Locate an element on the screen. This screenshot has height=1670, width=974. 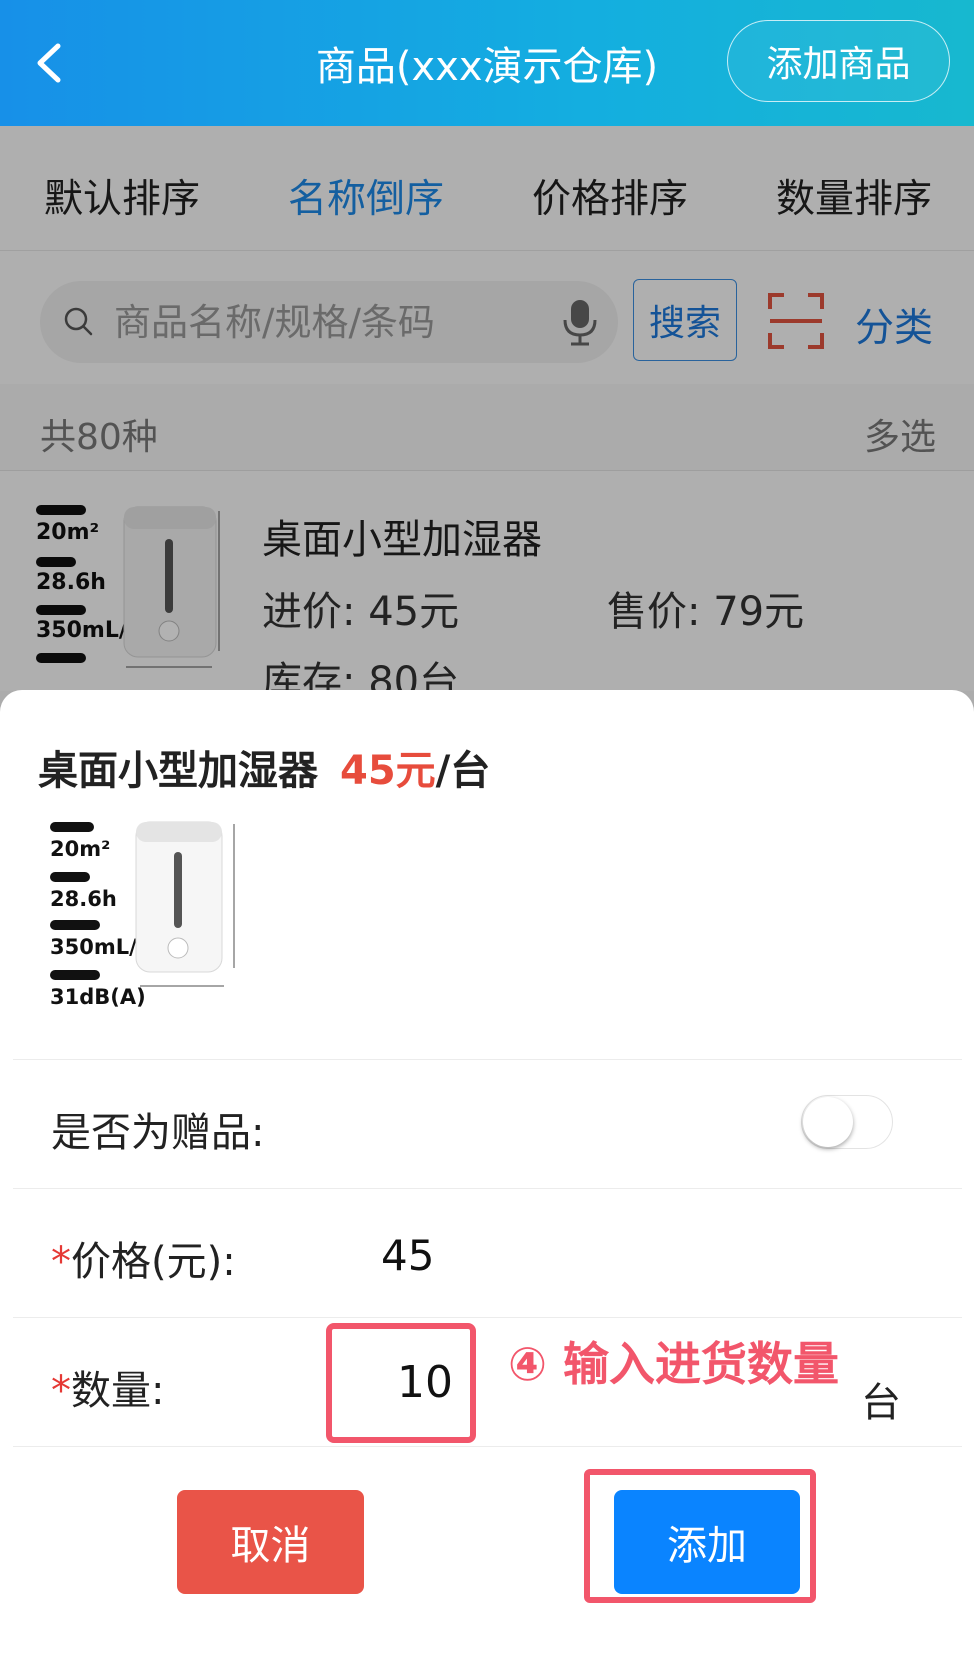
sheet-price-unit: /台 is located at coordinates (463, 771).